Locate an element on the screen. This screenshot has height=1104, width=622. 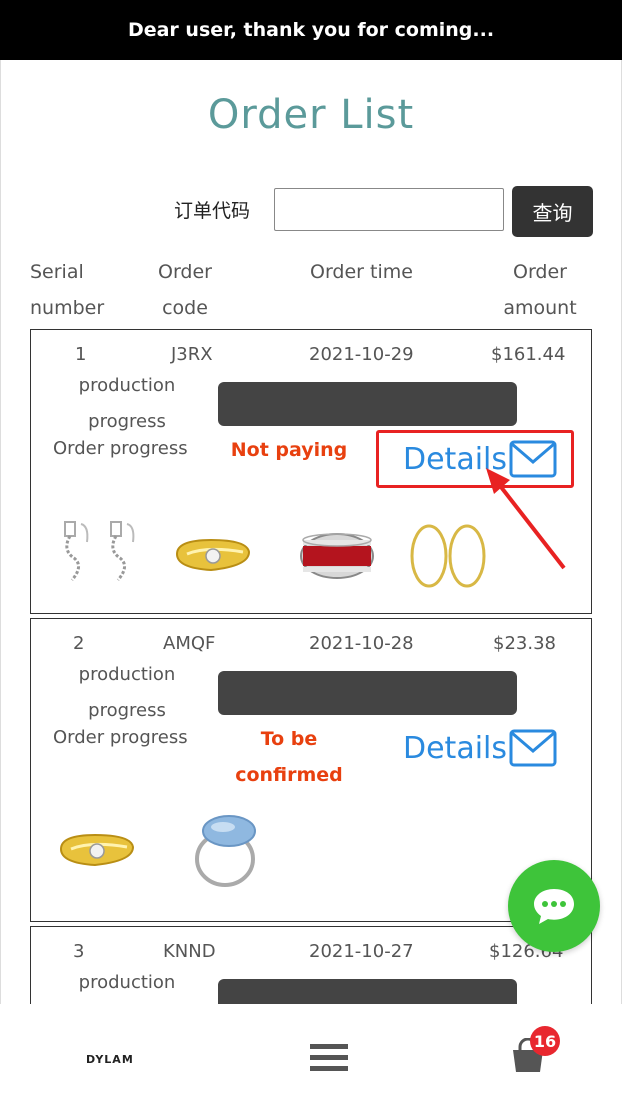
order-card: 3 KNND 2021-10-27 $126.64 production is located at coordinates (311, 965).